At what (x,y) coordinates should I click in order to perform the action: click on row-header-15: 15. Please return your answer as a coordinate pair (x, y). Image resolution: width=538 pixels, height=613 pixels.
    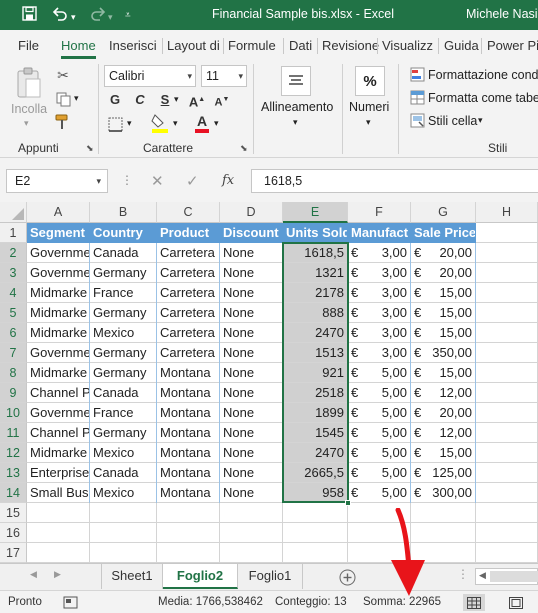
    Looking at the image, I should click on (13, 513).